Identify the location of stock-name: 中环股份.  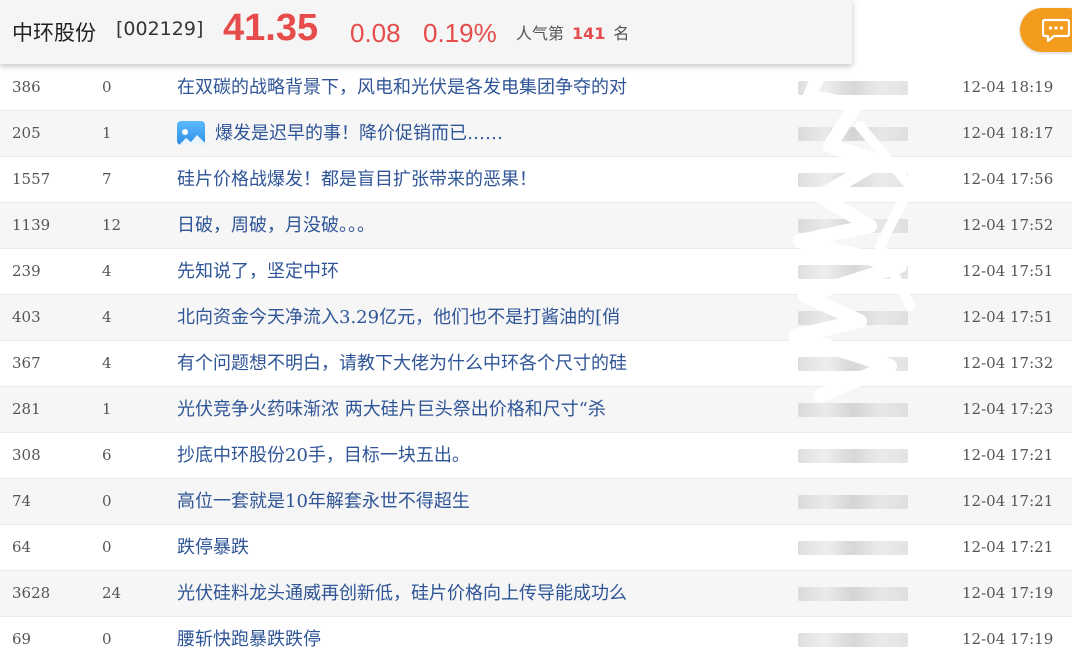
(54, 32).